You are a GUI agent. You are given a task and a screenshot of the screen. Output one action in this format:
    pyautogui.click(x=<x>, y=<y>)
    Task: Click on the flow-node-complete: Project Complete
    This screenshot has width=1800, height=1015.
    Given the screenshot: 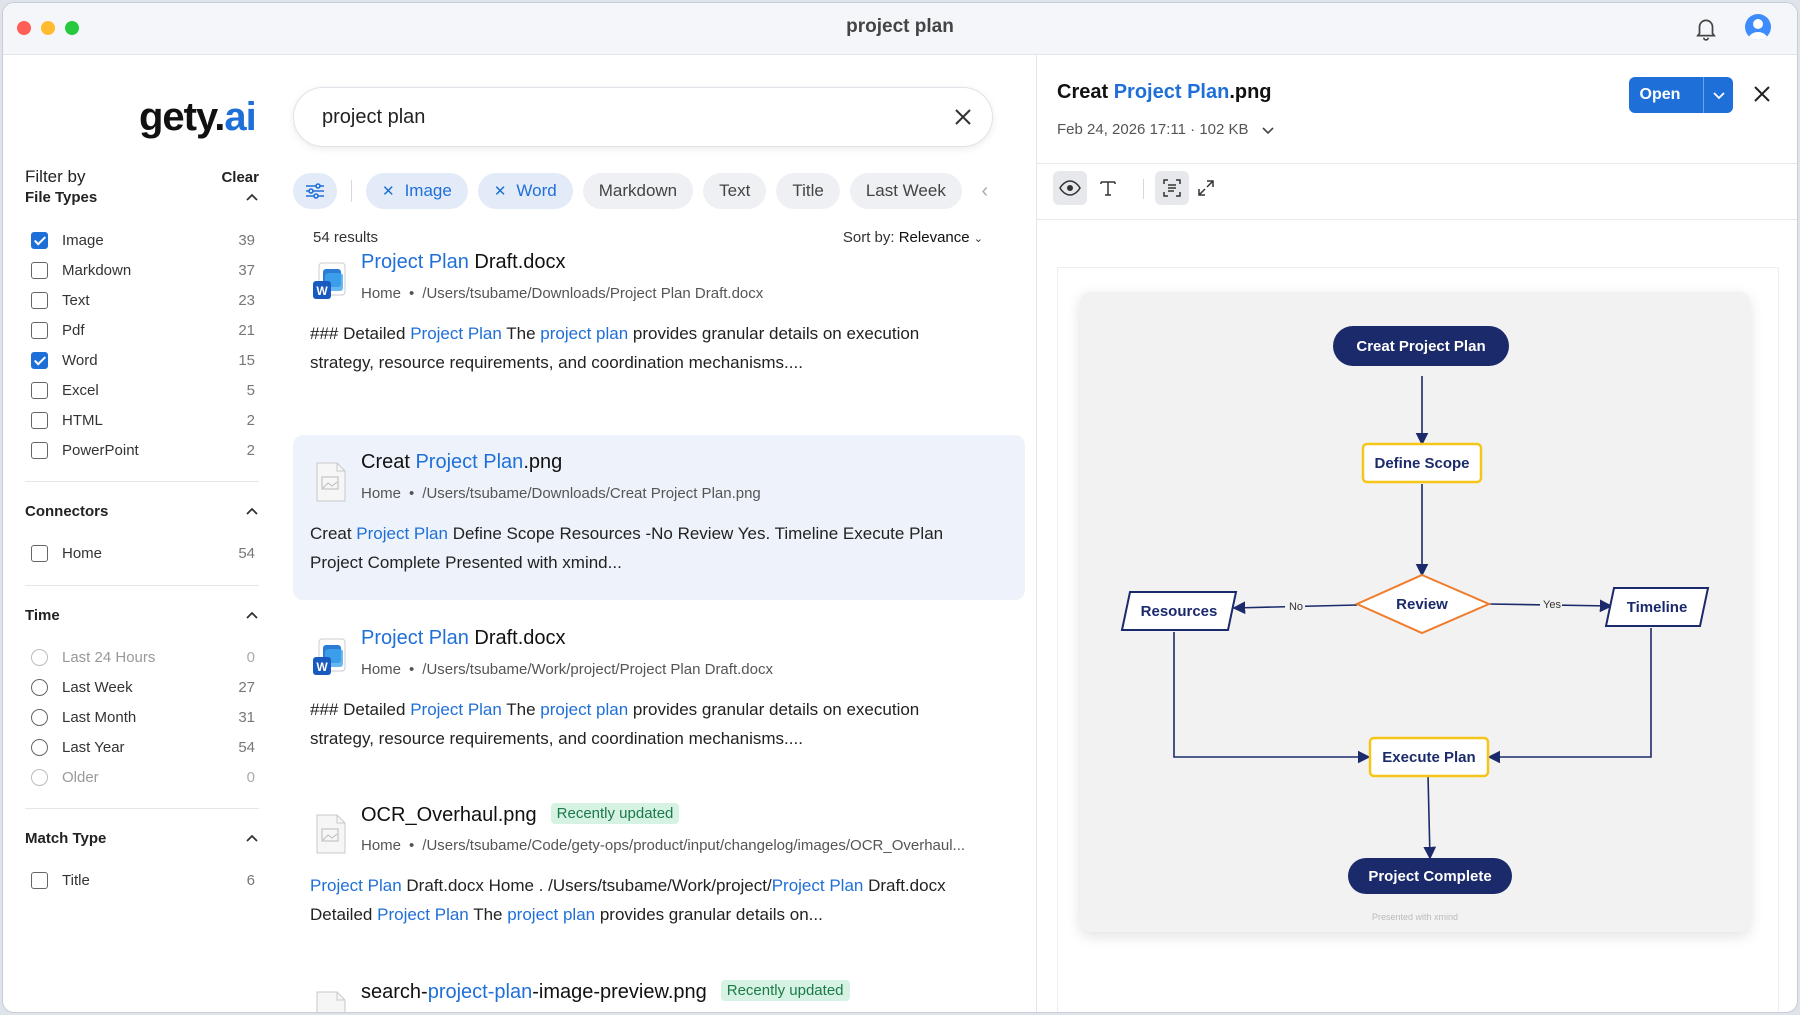 What is the action you would take?
    pyautogui.click(x=1429, y=876)
    